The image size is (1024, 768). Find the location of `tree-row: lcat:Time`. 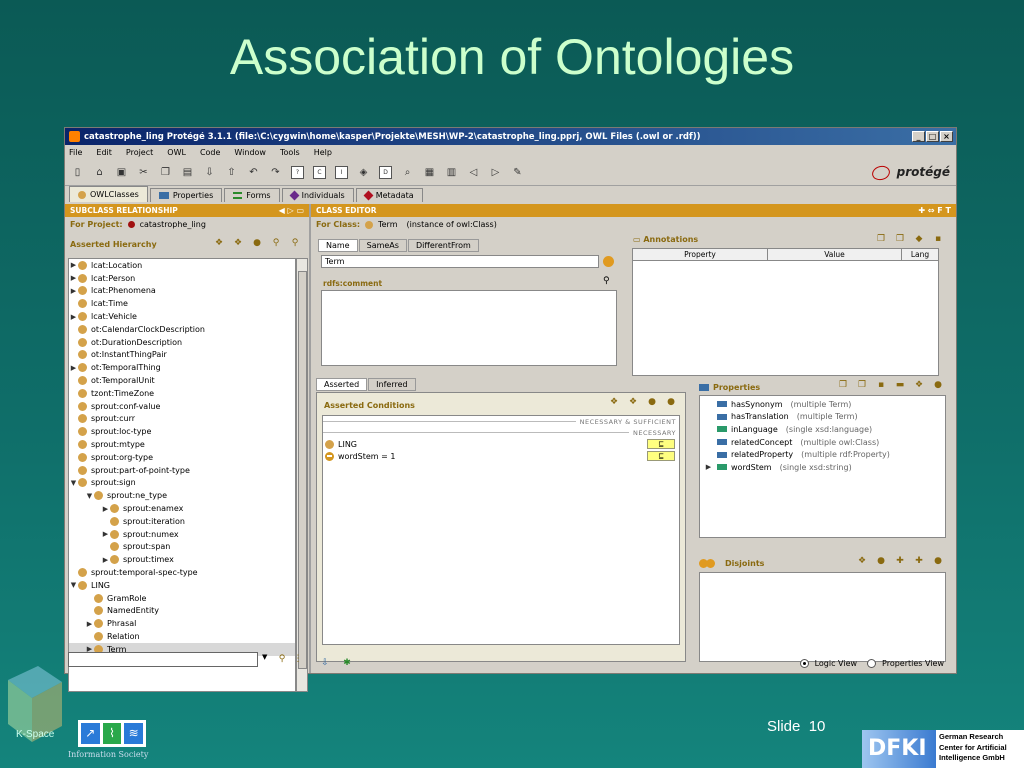

tree-row: lcat:Time is located at coordinates (182, 303).